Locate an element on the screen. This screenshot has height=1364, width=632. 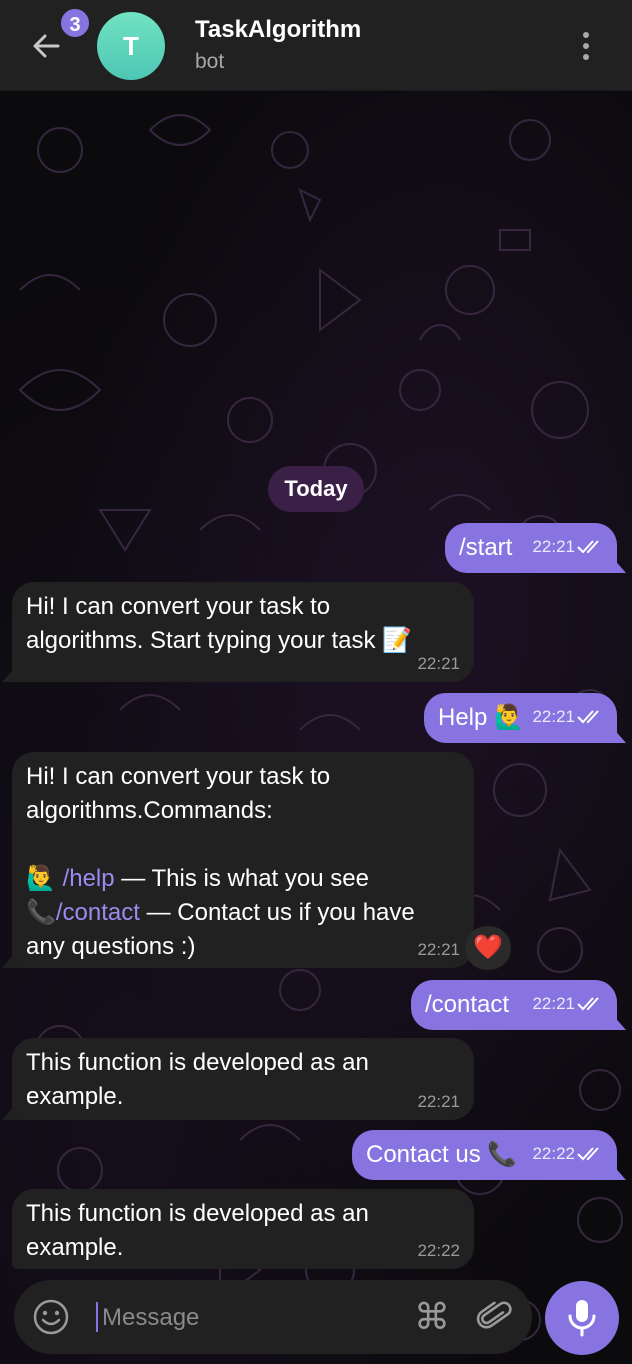
message-composer: ⌘ is located at coordinates (273, 1317).